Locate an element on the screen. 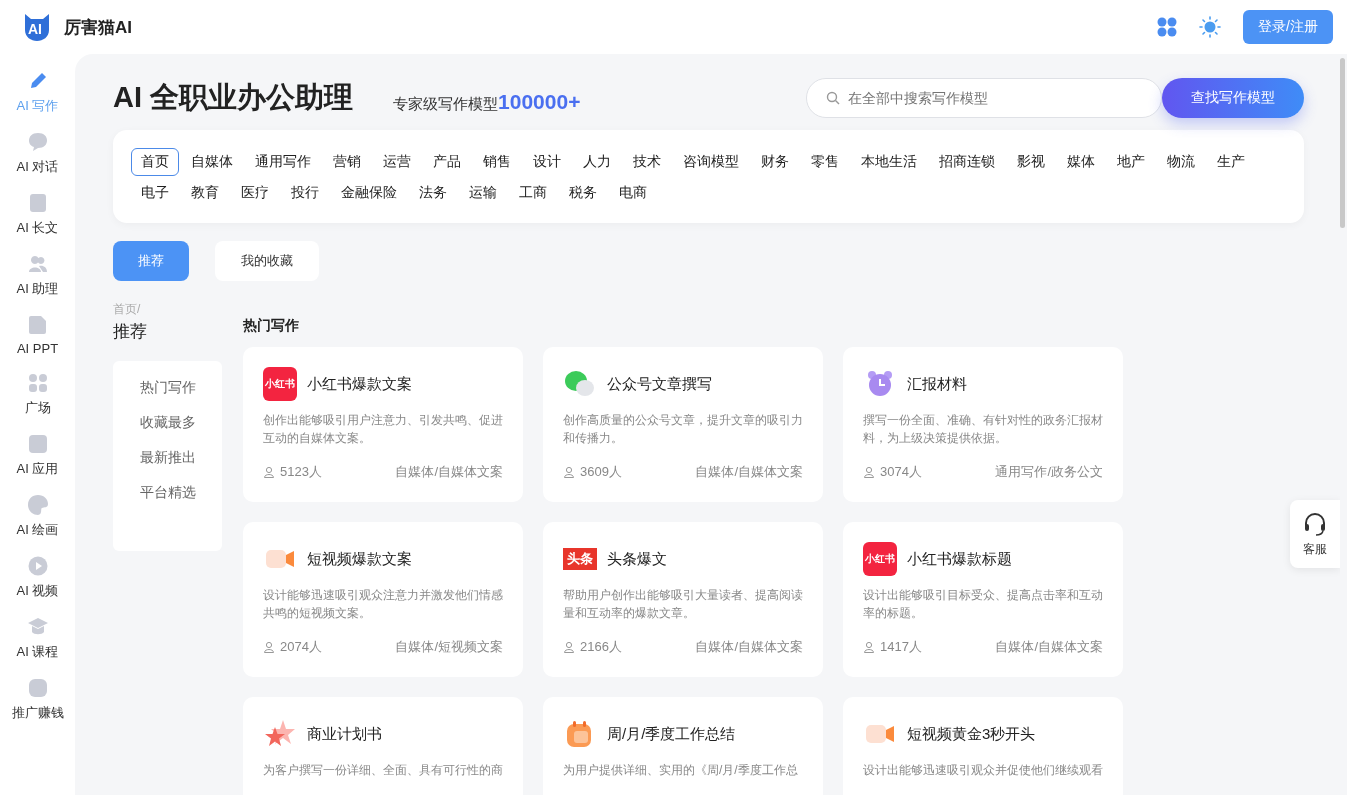 This screenshot has height=795, width=1347. user-count: 2074人 is located at coordinates (301, 647).